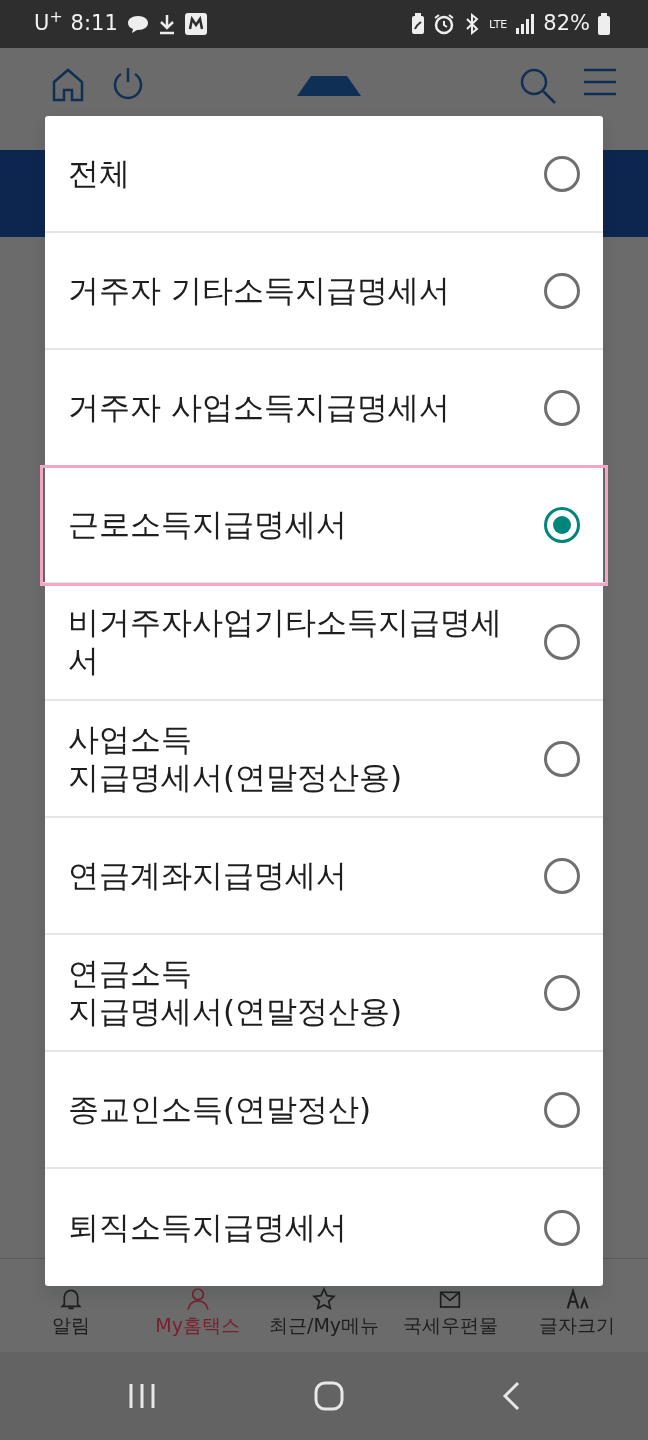 The height and width of the screenshot is (1440, 648). What do you see at coordinates (418, 24) in the screenshot?
I see `battery-saver-icon` at bounding box center [418, 24].